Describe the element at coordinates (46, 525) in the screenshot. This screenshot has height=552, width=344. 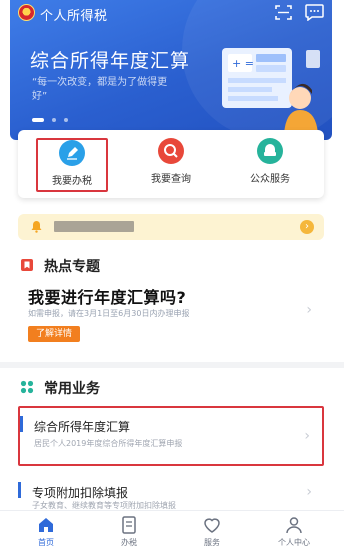
I see `home-icon` at that location.